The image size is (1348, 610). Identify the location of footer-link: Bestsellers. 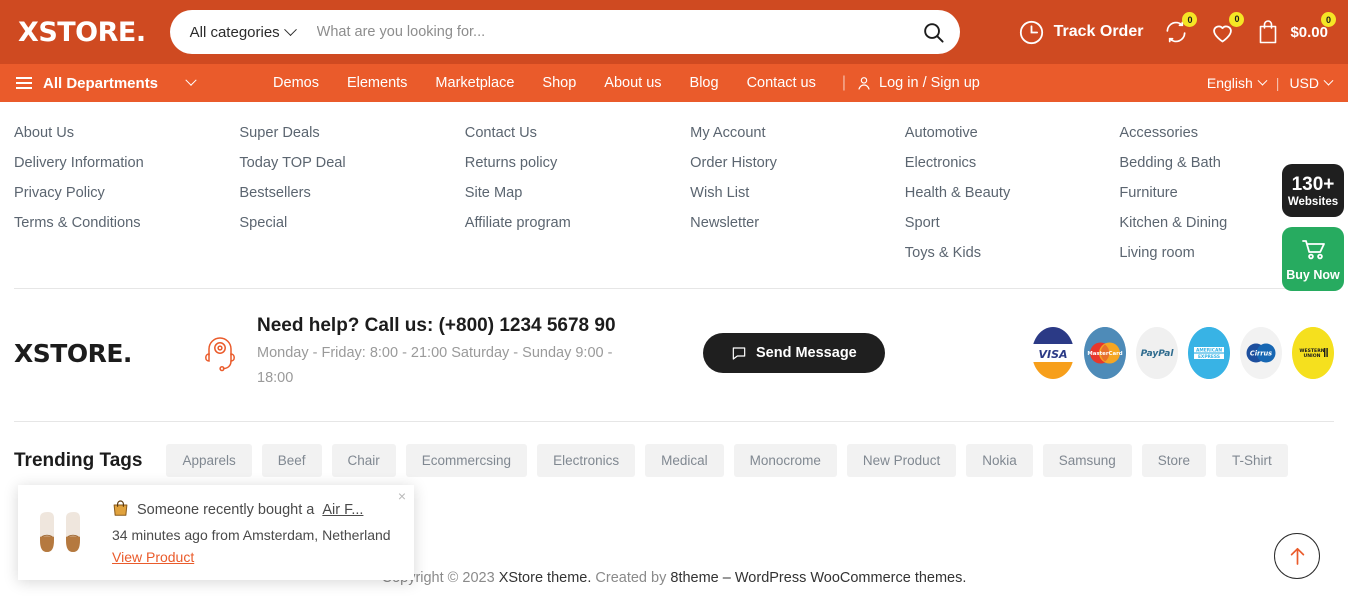
(351, 193).